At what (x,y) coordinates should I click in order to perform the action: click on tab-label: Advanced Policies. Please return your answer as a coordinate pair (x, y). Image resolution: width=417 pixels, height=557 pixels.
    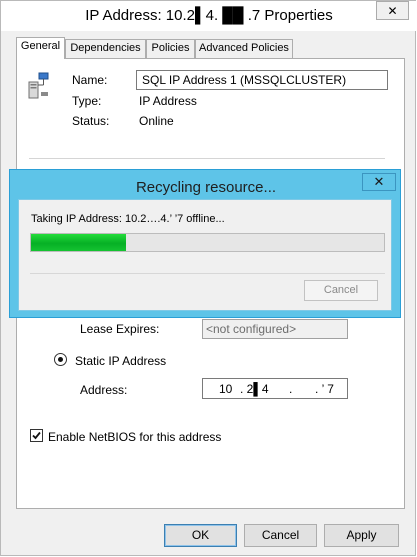
    Looking at the image, I should click on (244, 48).